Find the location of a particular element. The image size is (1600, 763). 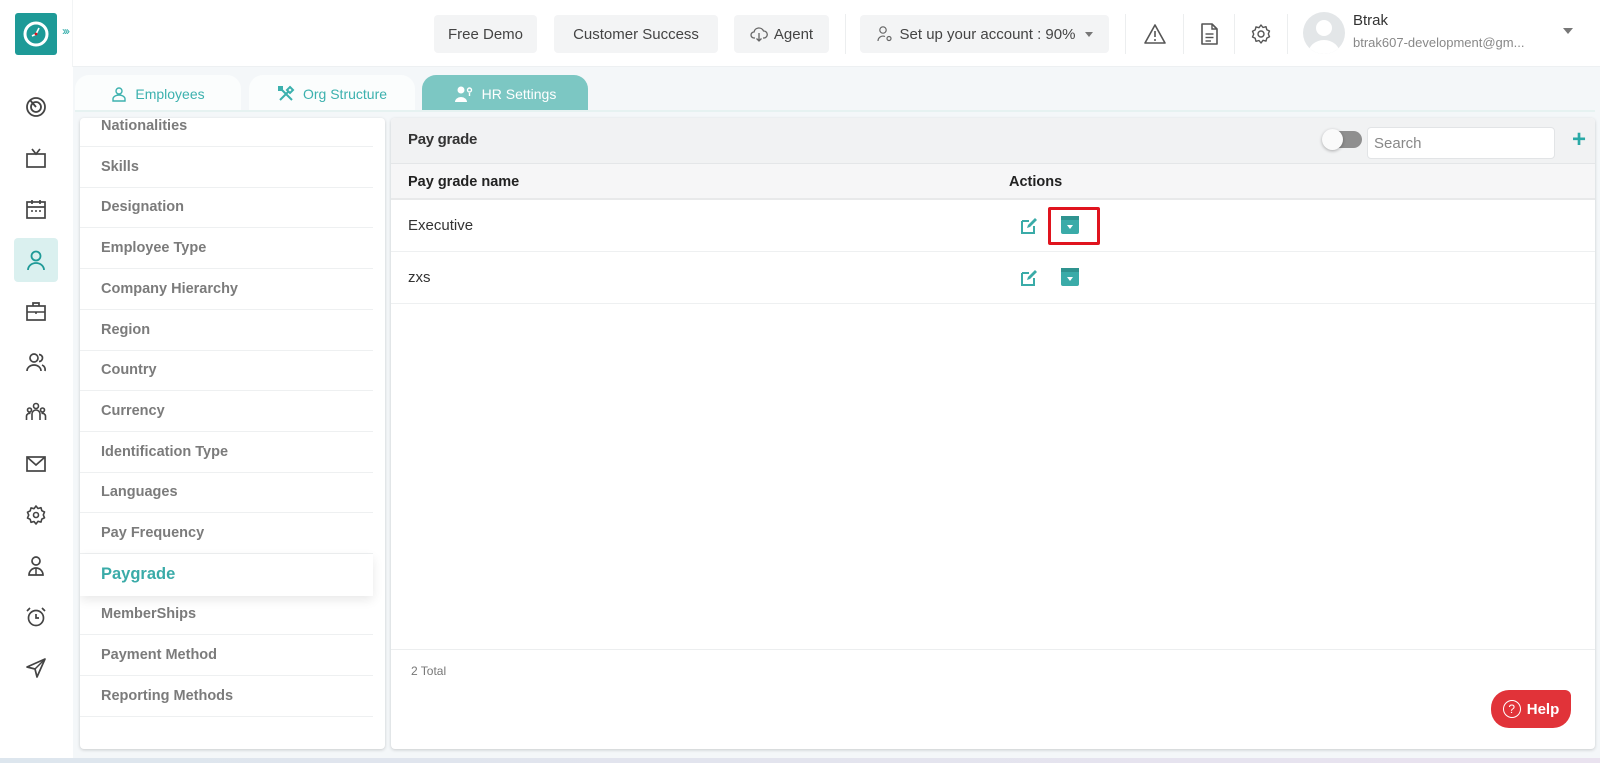

agent-button: Agent is located at coordinates (781, 34).